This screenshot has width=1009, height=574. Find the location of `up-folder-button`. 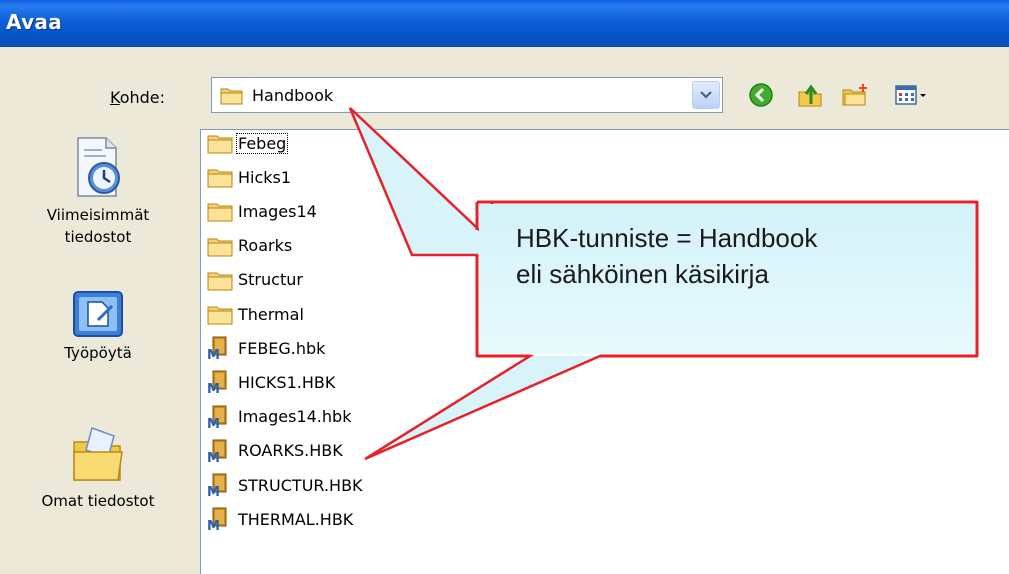

up-folder-button is located at coordinates (810, 95).